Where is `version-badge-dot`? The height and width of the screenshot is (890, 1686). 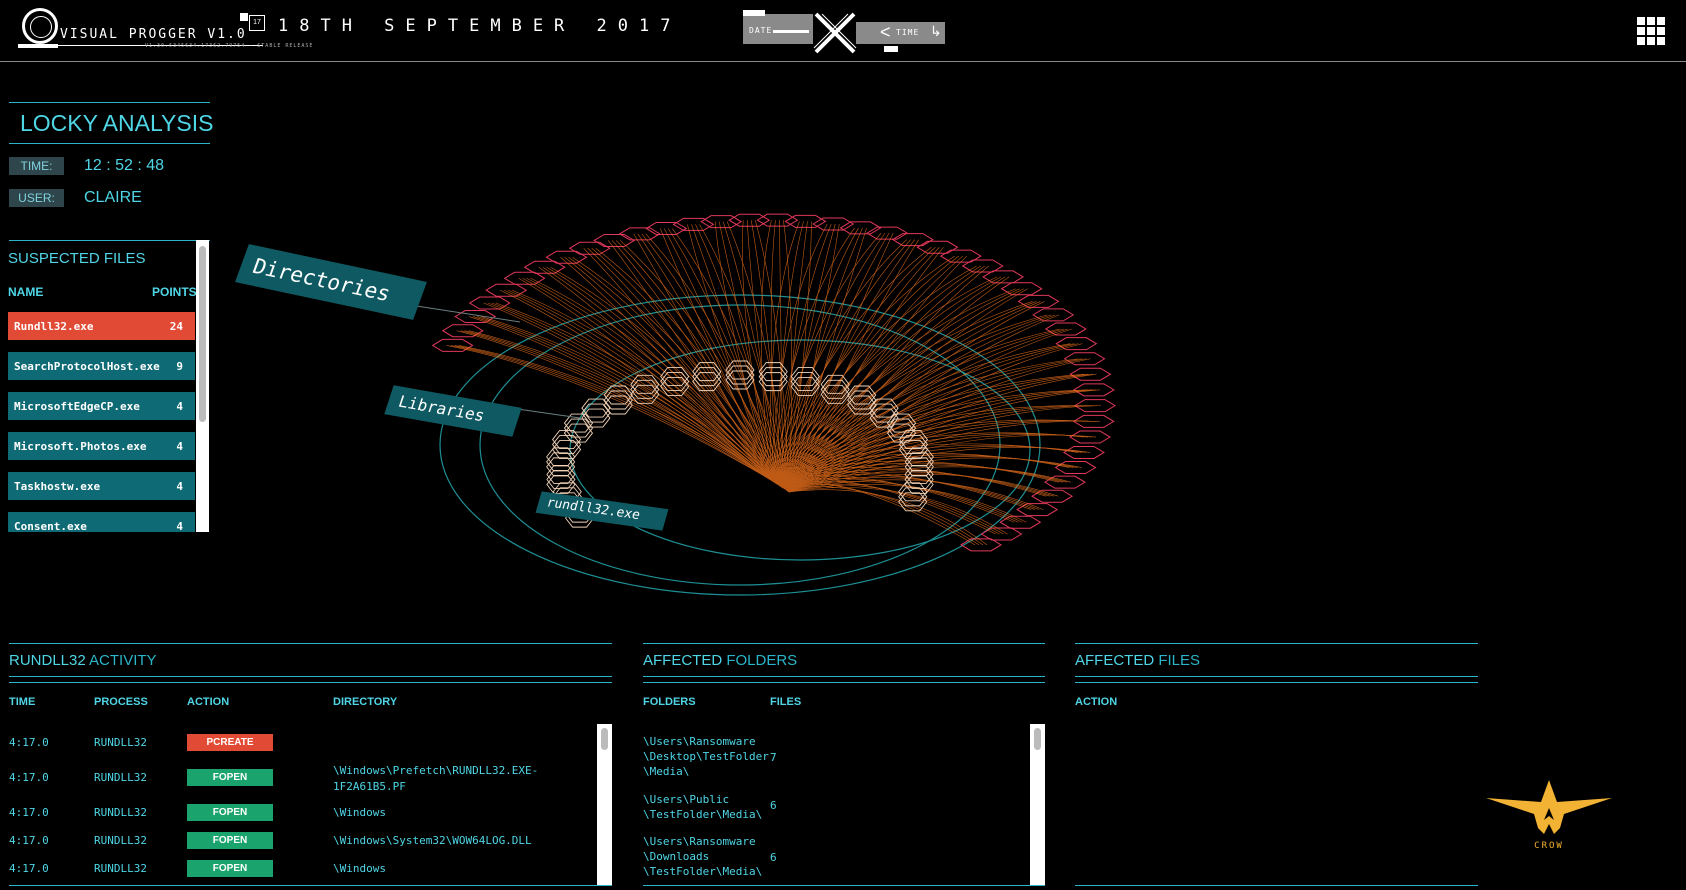
version-badge-dot is located at coordinates (244, 17).